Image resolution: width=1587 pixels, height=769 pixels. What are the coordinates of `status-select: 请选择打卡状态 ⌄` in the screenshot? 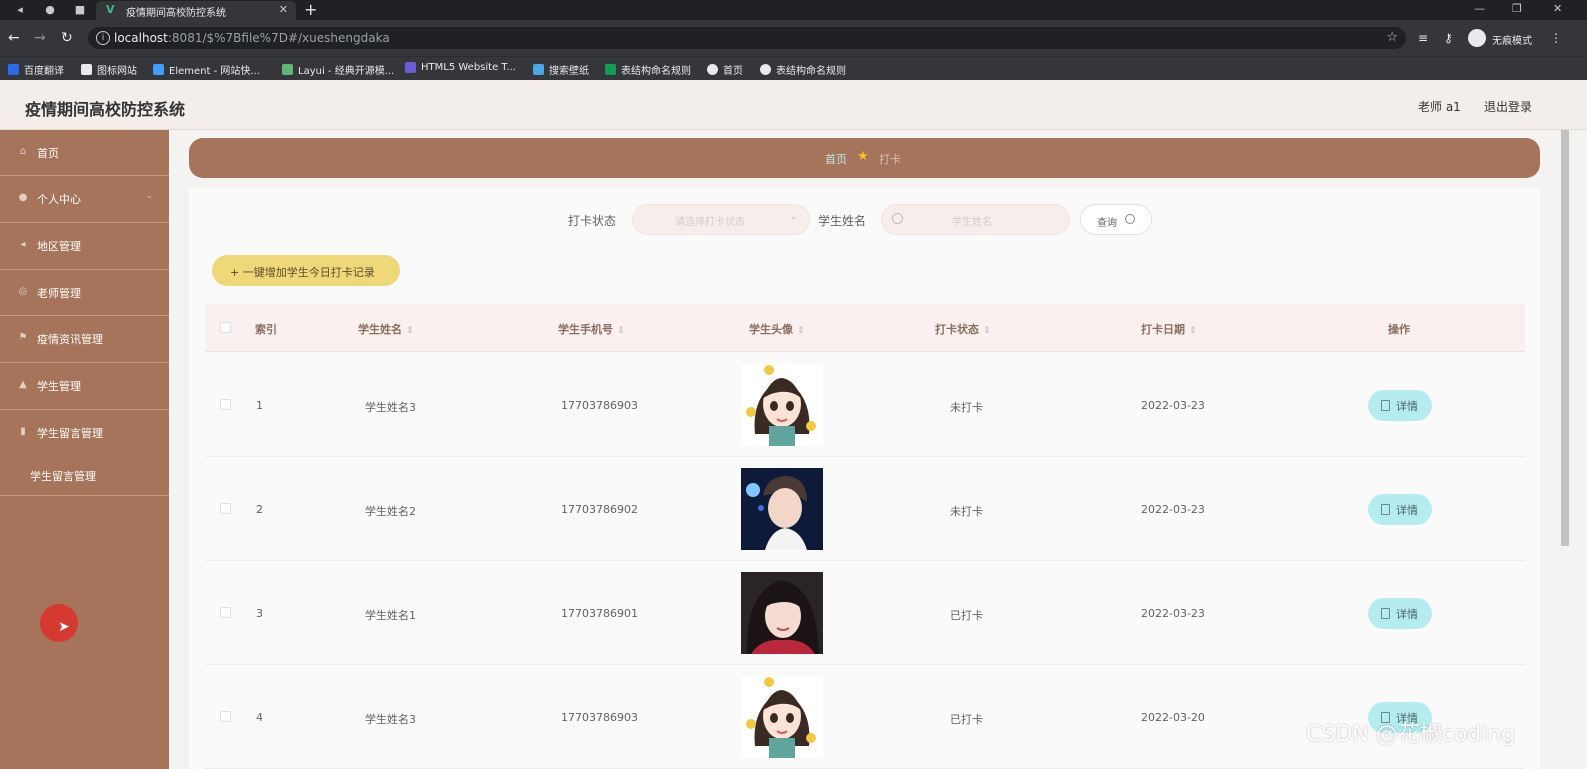 It's located at (721, 219).